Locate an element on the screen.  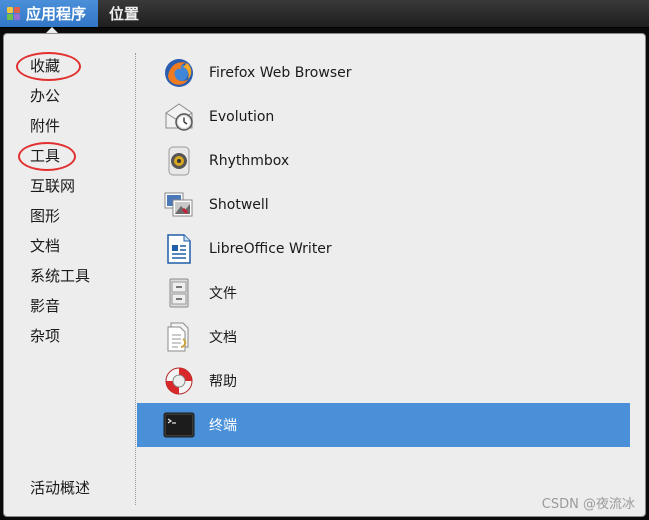
app-label: 帮助 is located at coordinates (223, 382).